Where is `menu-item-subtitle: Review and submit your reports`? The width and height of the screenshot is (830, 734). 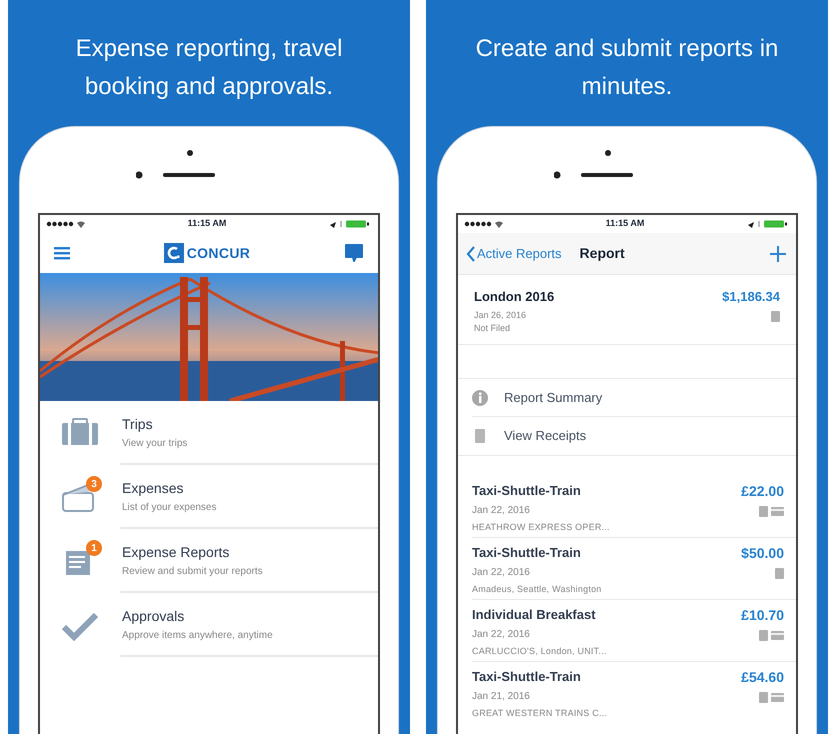
menu-item-subtitle: Review and submit your reports is located at coordinates (193, 571).